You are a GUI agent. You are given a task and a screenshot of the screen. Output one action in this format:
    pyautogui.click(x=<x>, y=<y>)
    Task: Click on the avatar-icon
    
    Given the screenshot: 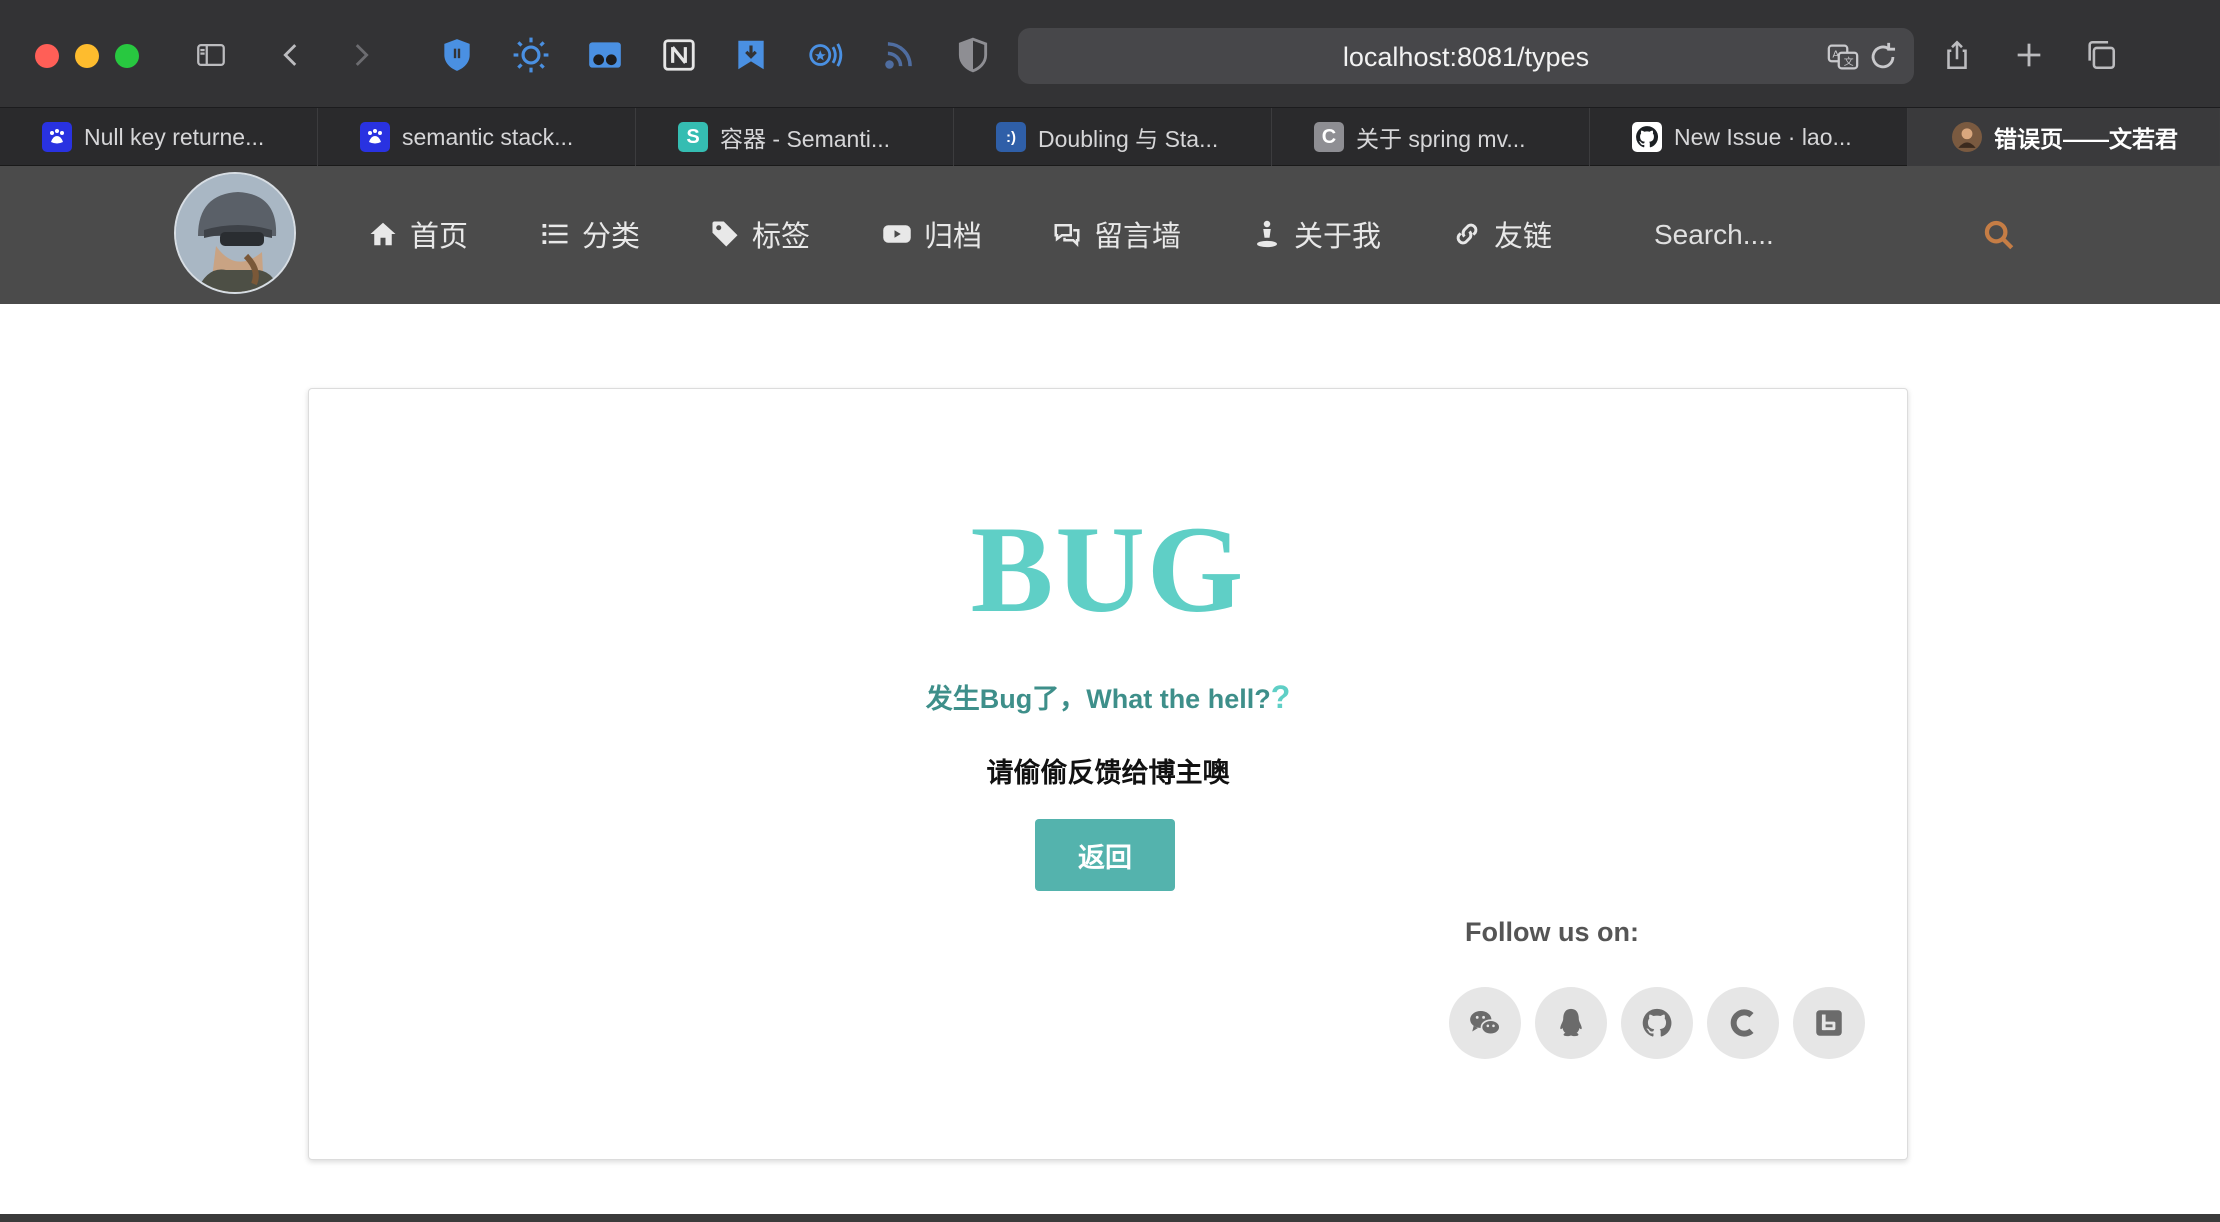 What is the action you would take?
    pyautogui.click(x=1967, y=137)
    